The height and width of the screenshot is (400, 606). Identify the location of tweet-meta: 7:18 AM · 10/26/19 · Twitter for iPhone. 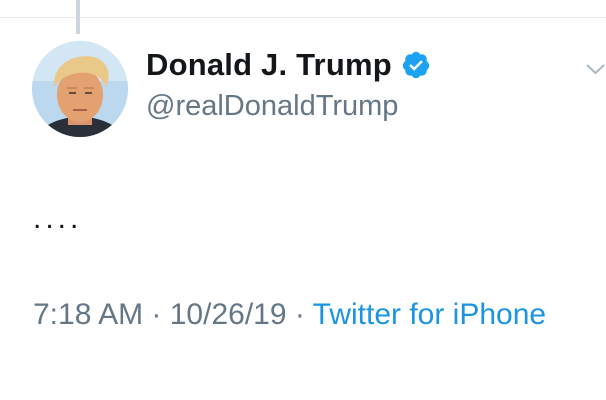
(293, 314).